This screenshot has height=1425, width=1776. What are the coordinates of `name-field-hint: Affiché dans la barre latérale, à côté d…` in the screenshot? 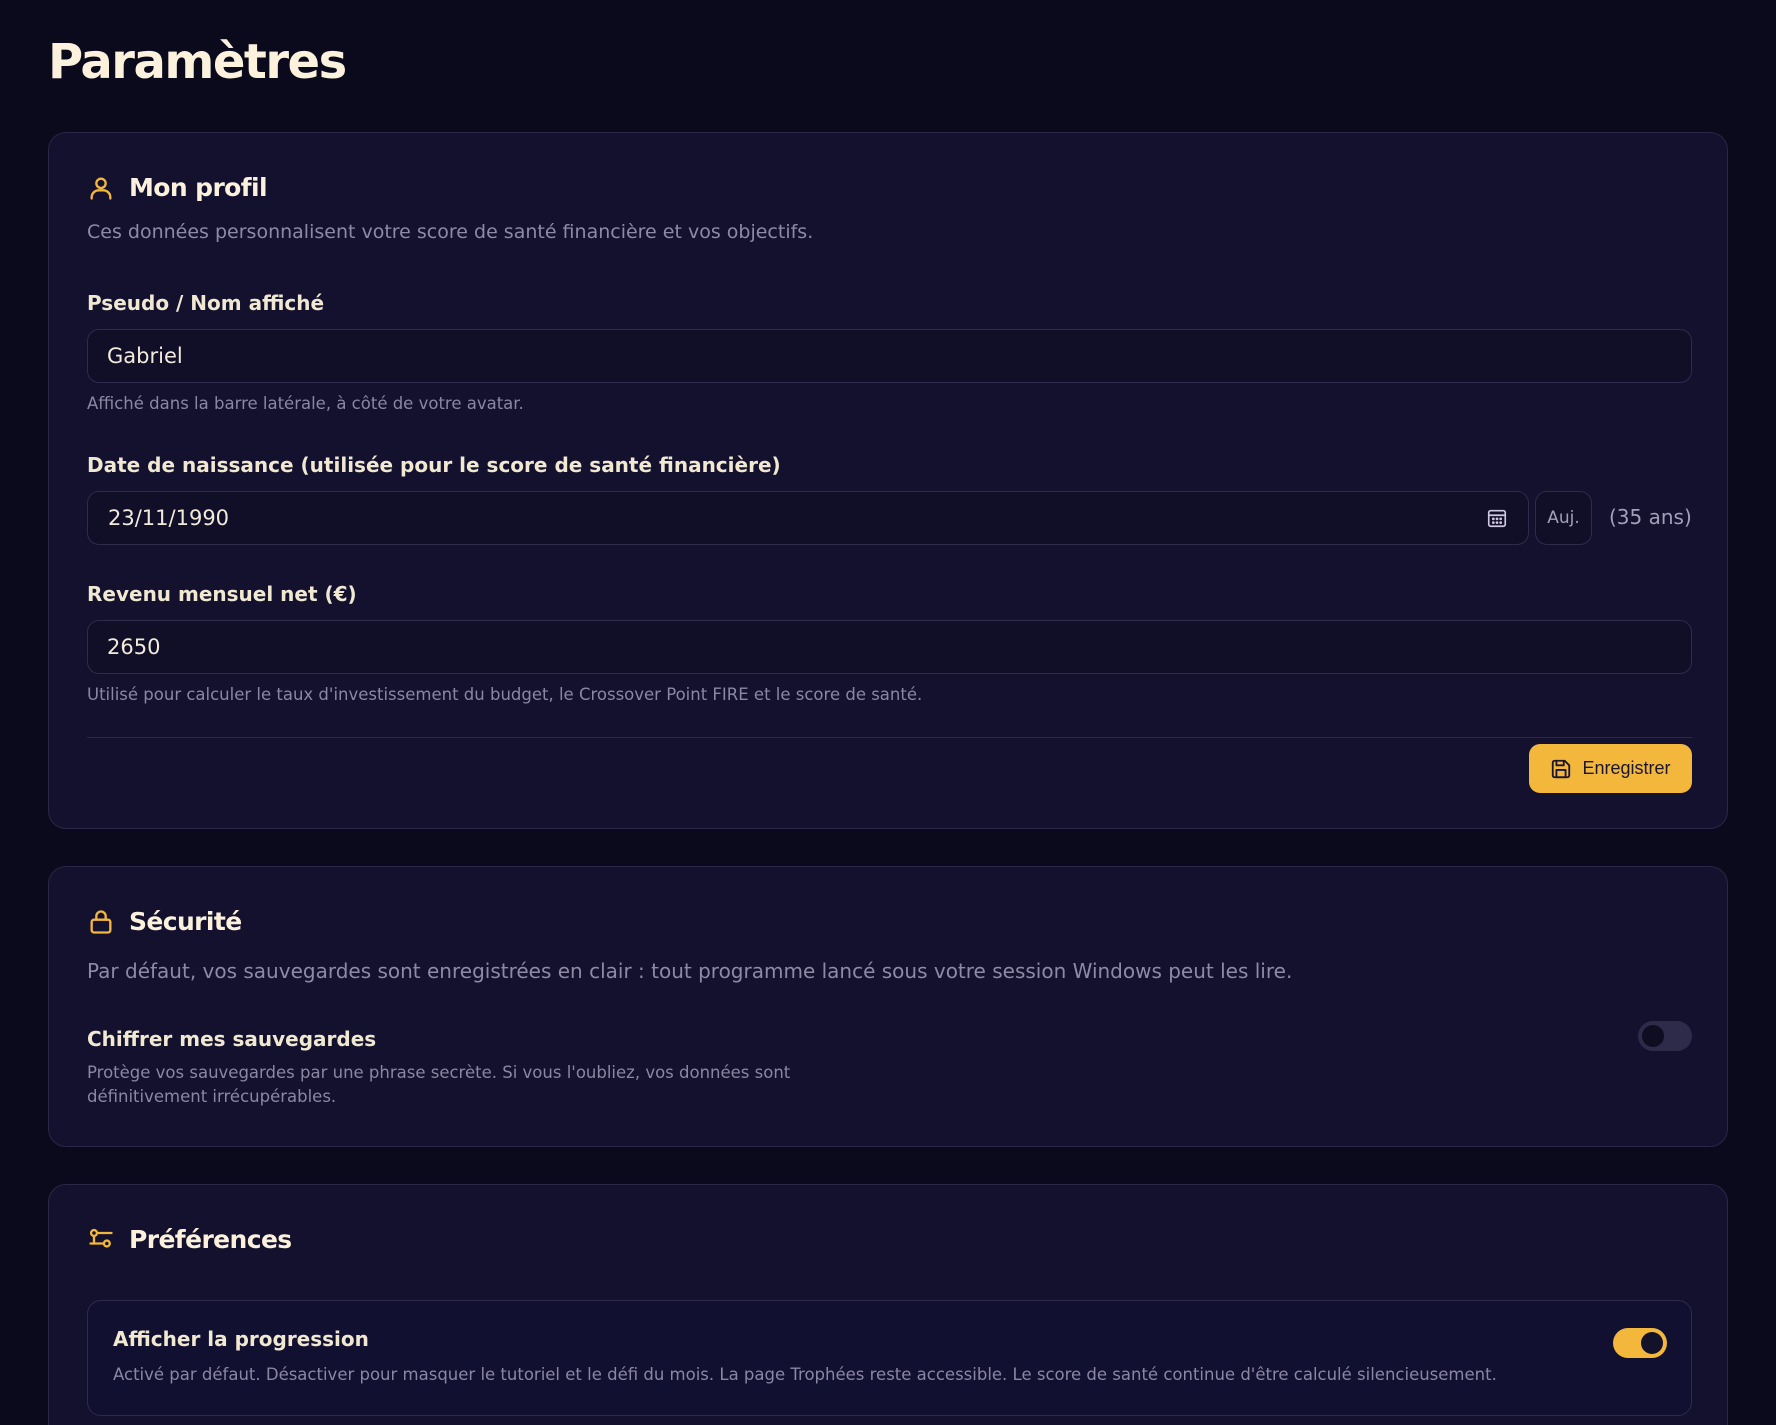 It's located at (305, 403).